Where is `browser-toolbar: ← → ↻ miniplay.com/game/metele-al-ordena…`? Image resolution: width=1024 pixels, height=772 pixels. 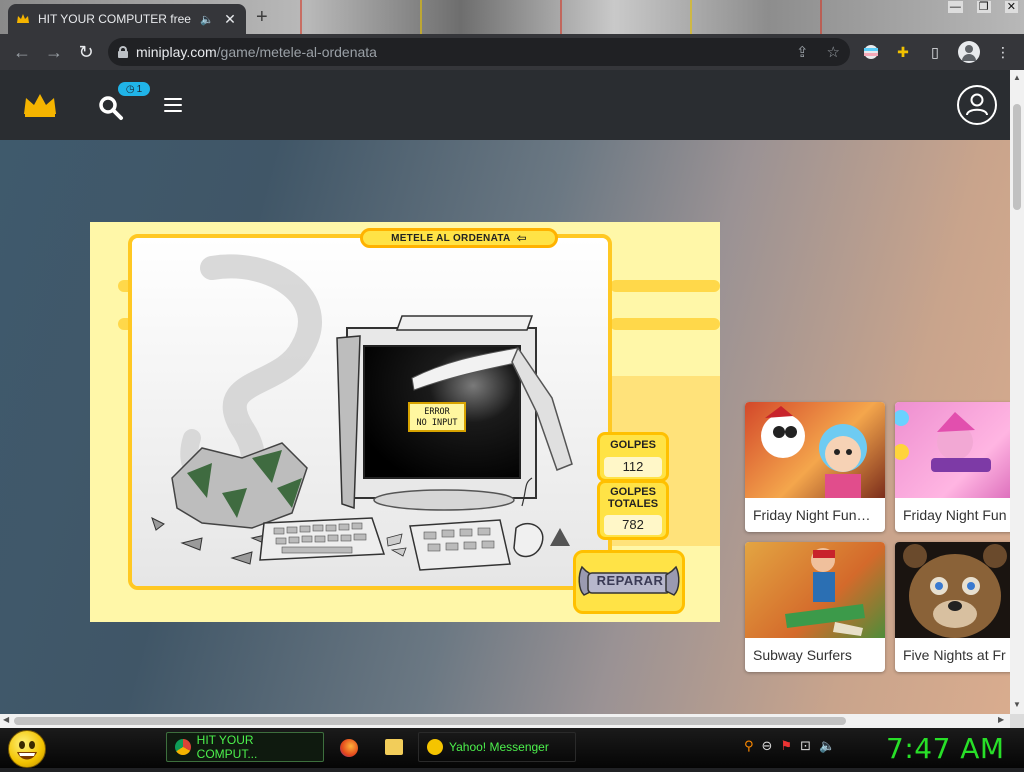
browser-toolbar: ← → ↻ miniplay.com/game/metele-al-ordena… is located at coordinates (512, 52).